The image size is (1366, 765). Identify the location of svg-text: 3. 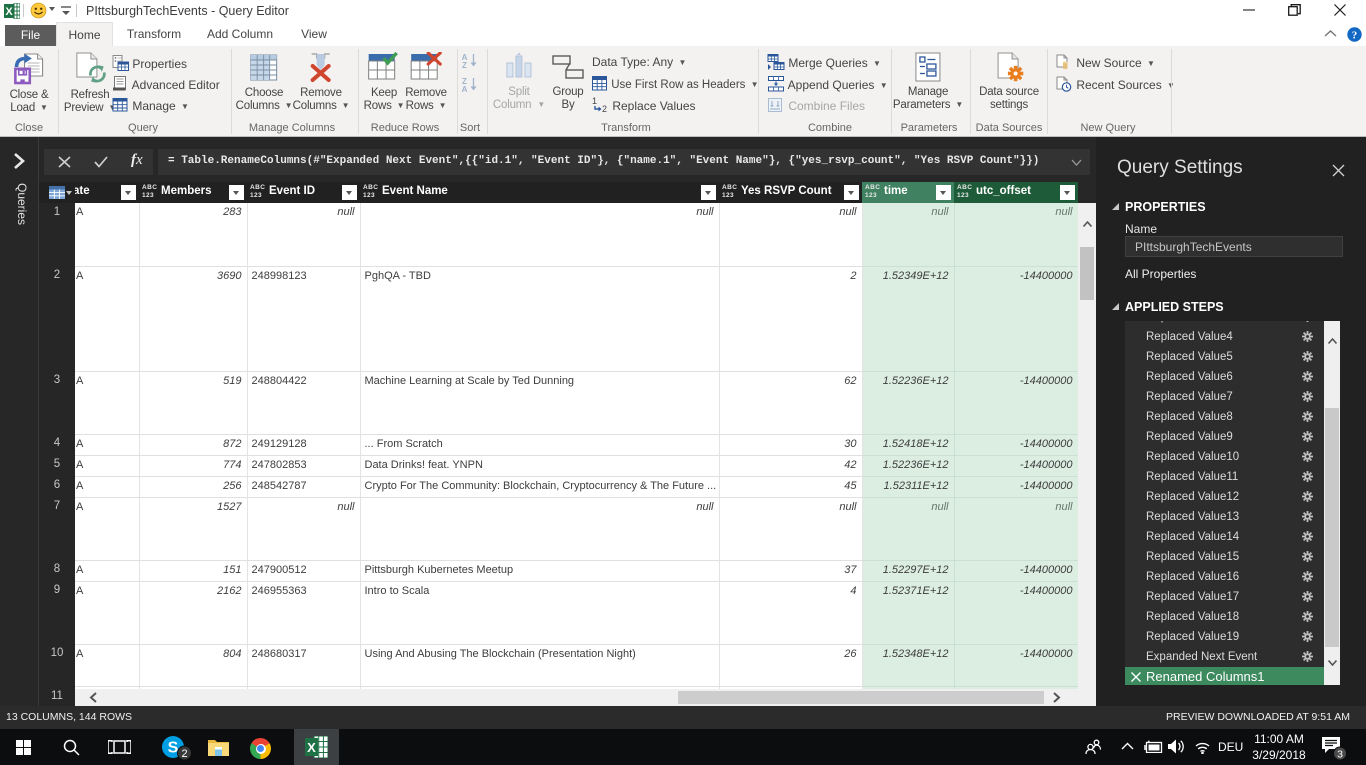
(1340, 755).